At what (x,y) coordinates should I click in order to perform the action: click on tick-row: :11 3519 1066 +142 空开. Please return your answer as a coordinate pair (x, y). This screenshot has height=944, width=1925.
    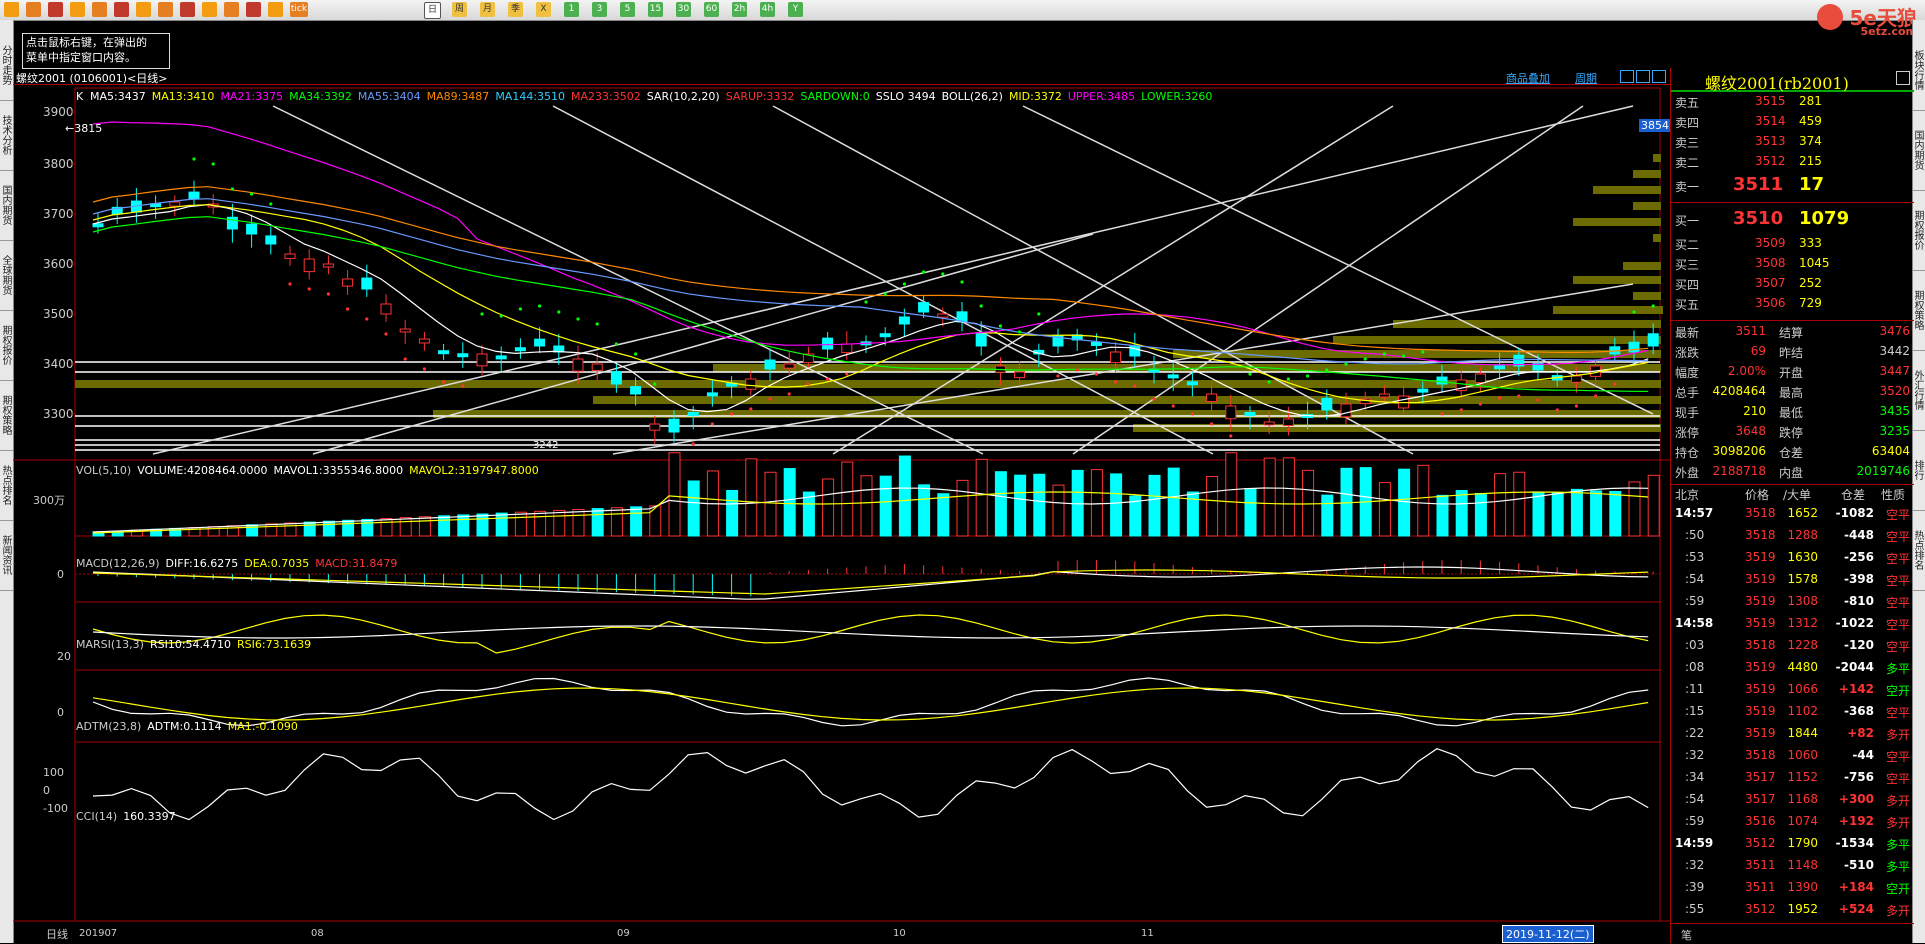
    Looking at the image, I should click on (1792, 693).